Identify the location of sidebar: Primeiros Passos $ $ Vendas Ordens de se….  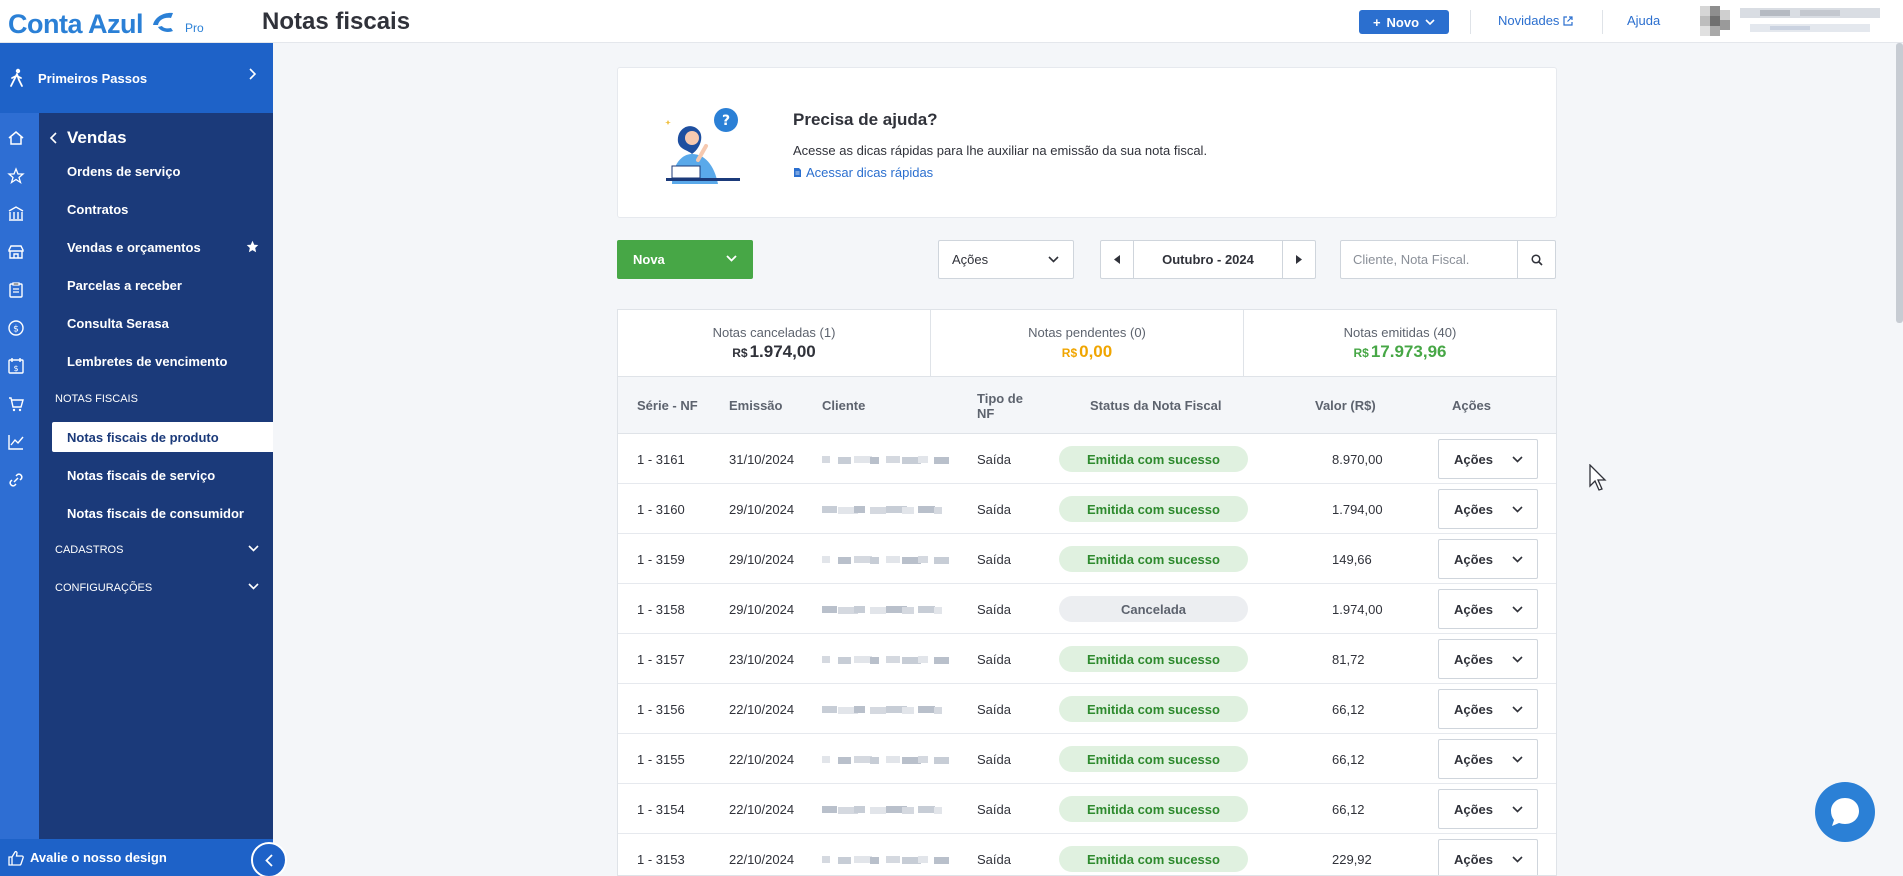
(136, 459).